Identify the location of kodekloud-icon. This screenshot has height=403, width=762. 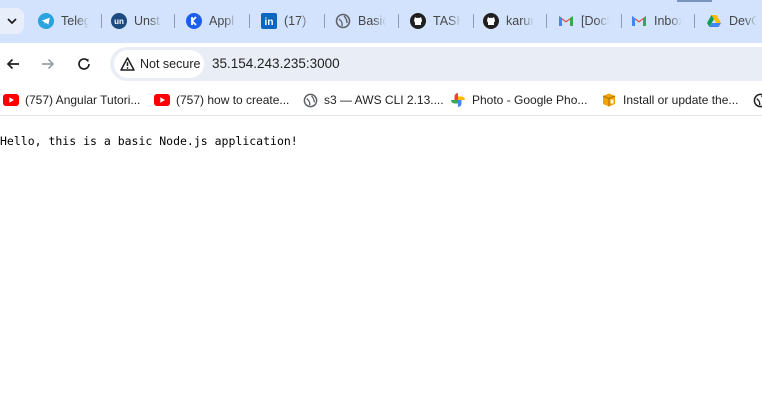
(194, 21).